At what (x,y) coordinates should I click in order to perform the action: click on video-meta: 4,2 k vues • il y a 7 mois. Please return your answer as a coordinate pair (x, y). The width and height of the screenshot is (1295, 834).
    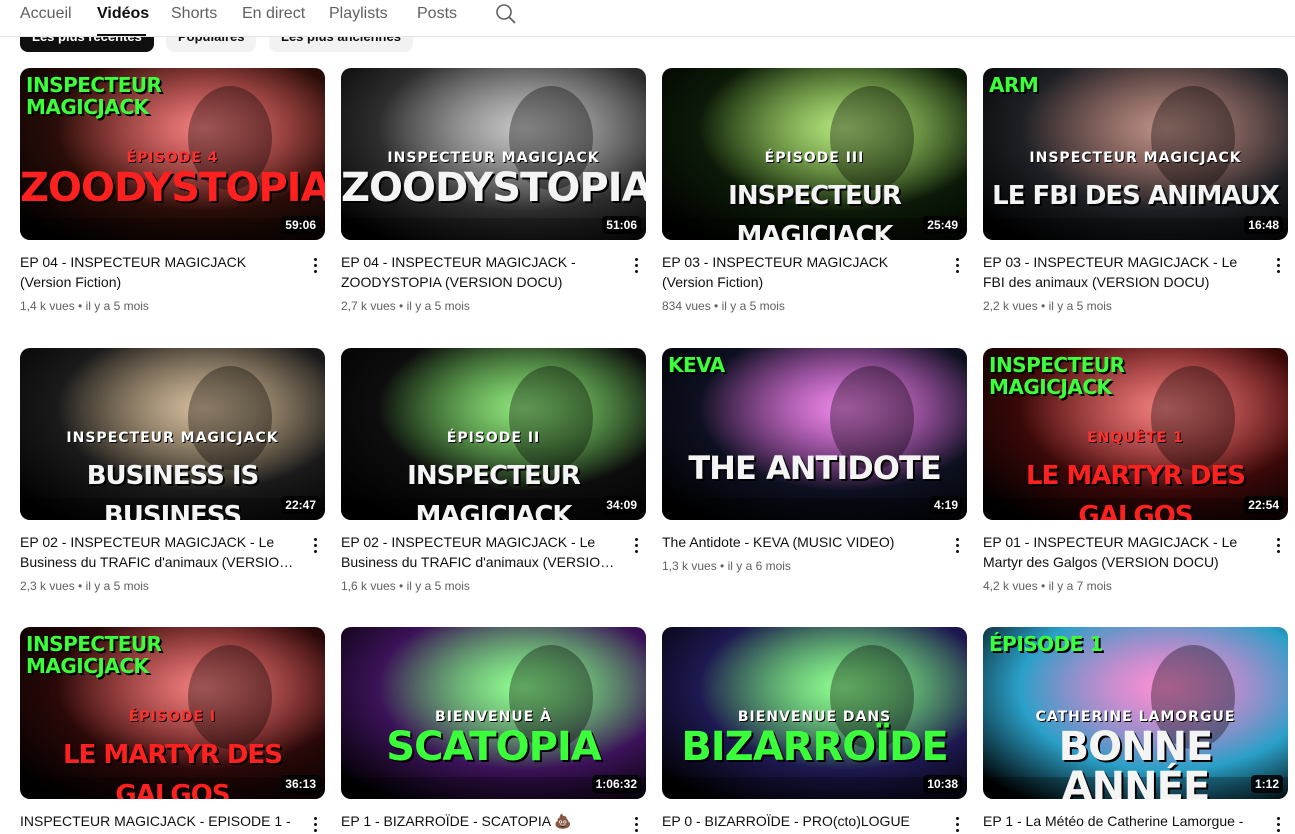
    Looking at the image, I should click on (1047, 586).